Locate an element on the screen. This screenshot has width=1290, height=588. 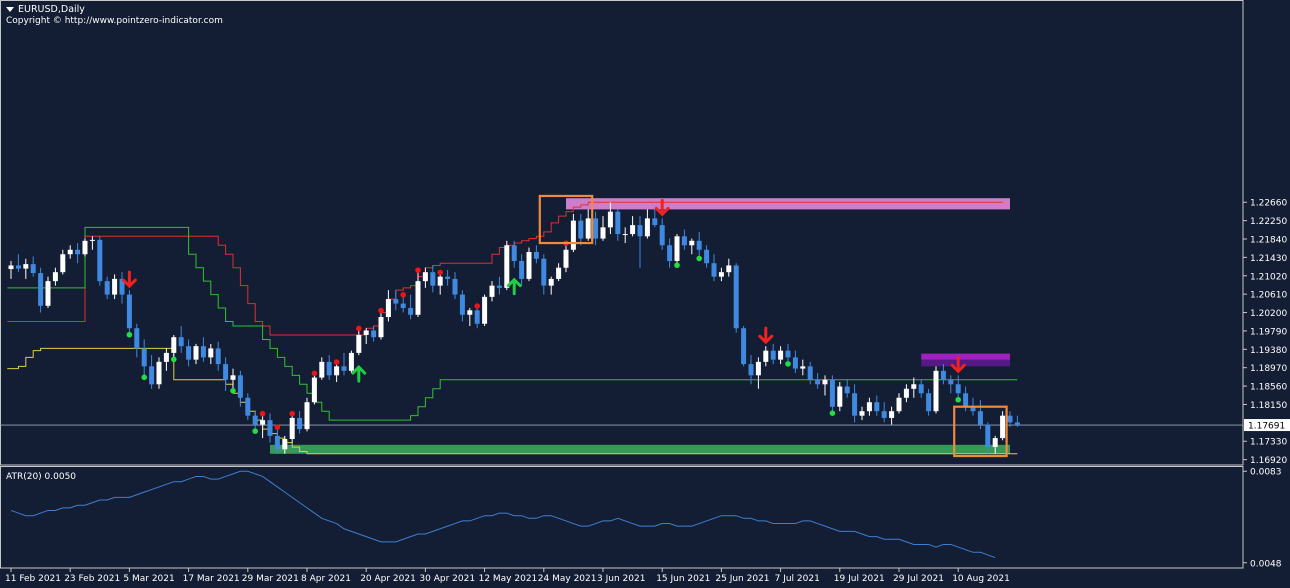
date-tick-label: 8 Apr 2021 is located at coordinates (326, 579).